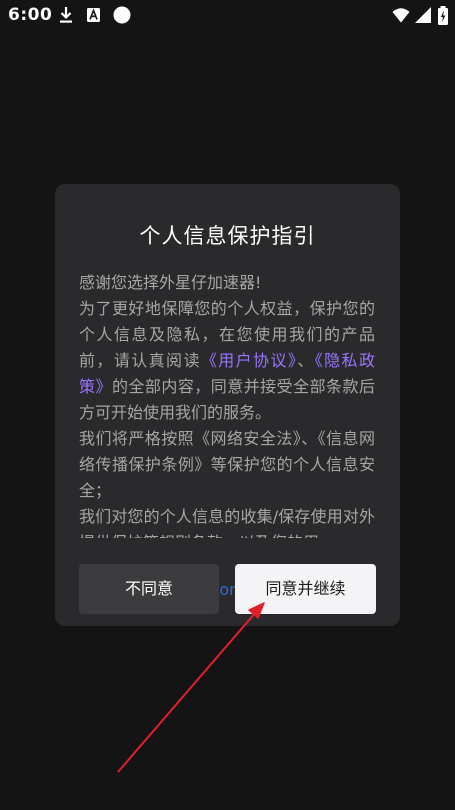 The width and height of the screenshot is (455, 810). Describe the element at coordinates (191, 687) in the screenshot. I see `annotation-arrow-icon` at that location.